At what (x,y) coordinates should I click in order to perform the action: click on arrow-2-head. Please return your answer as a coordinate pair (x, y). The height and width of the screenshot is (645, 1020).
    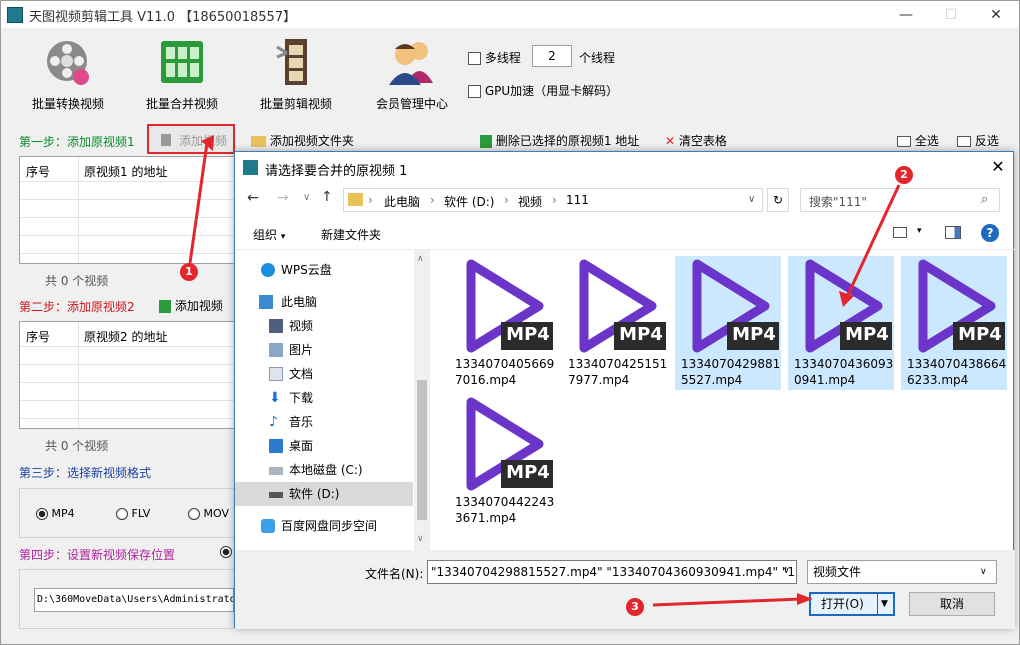
    Looking at the image, I should click on (846, 299).